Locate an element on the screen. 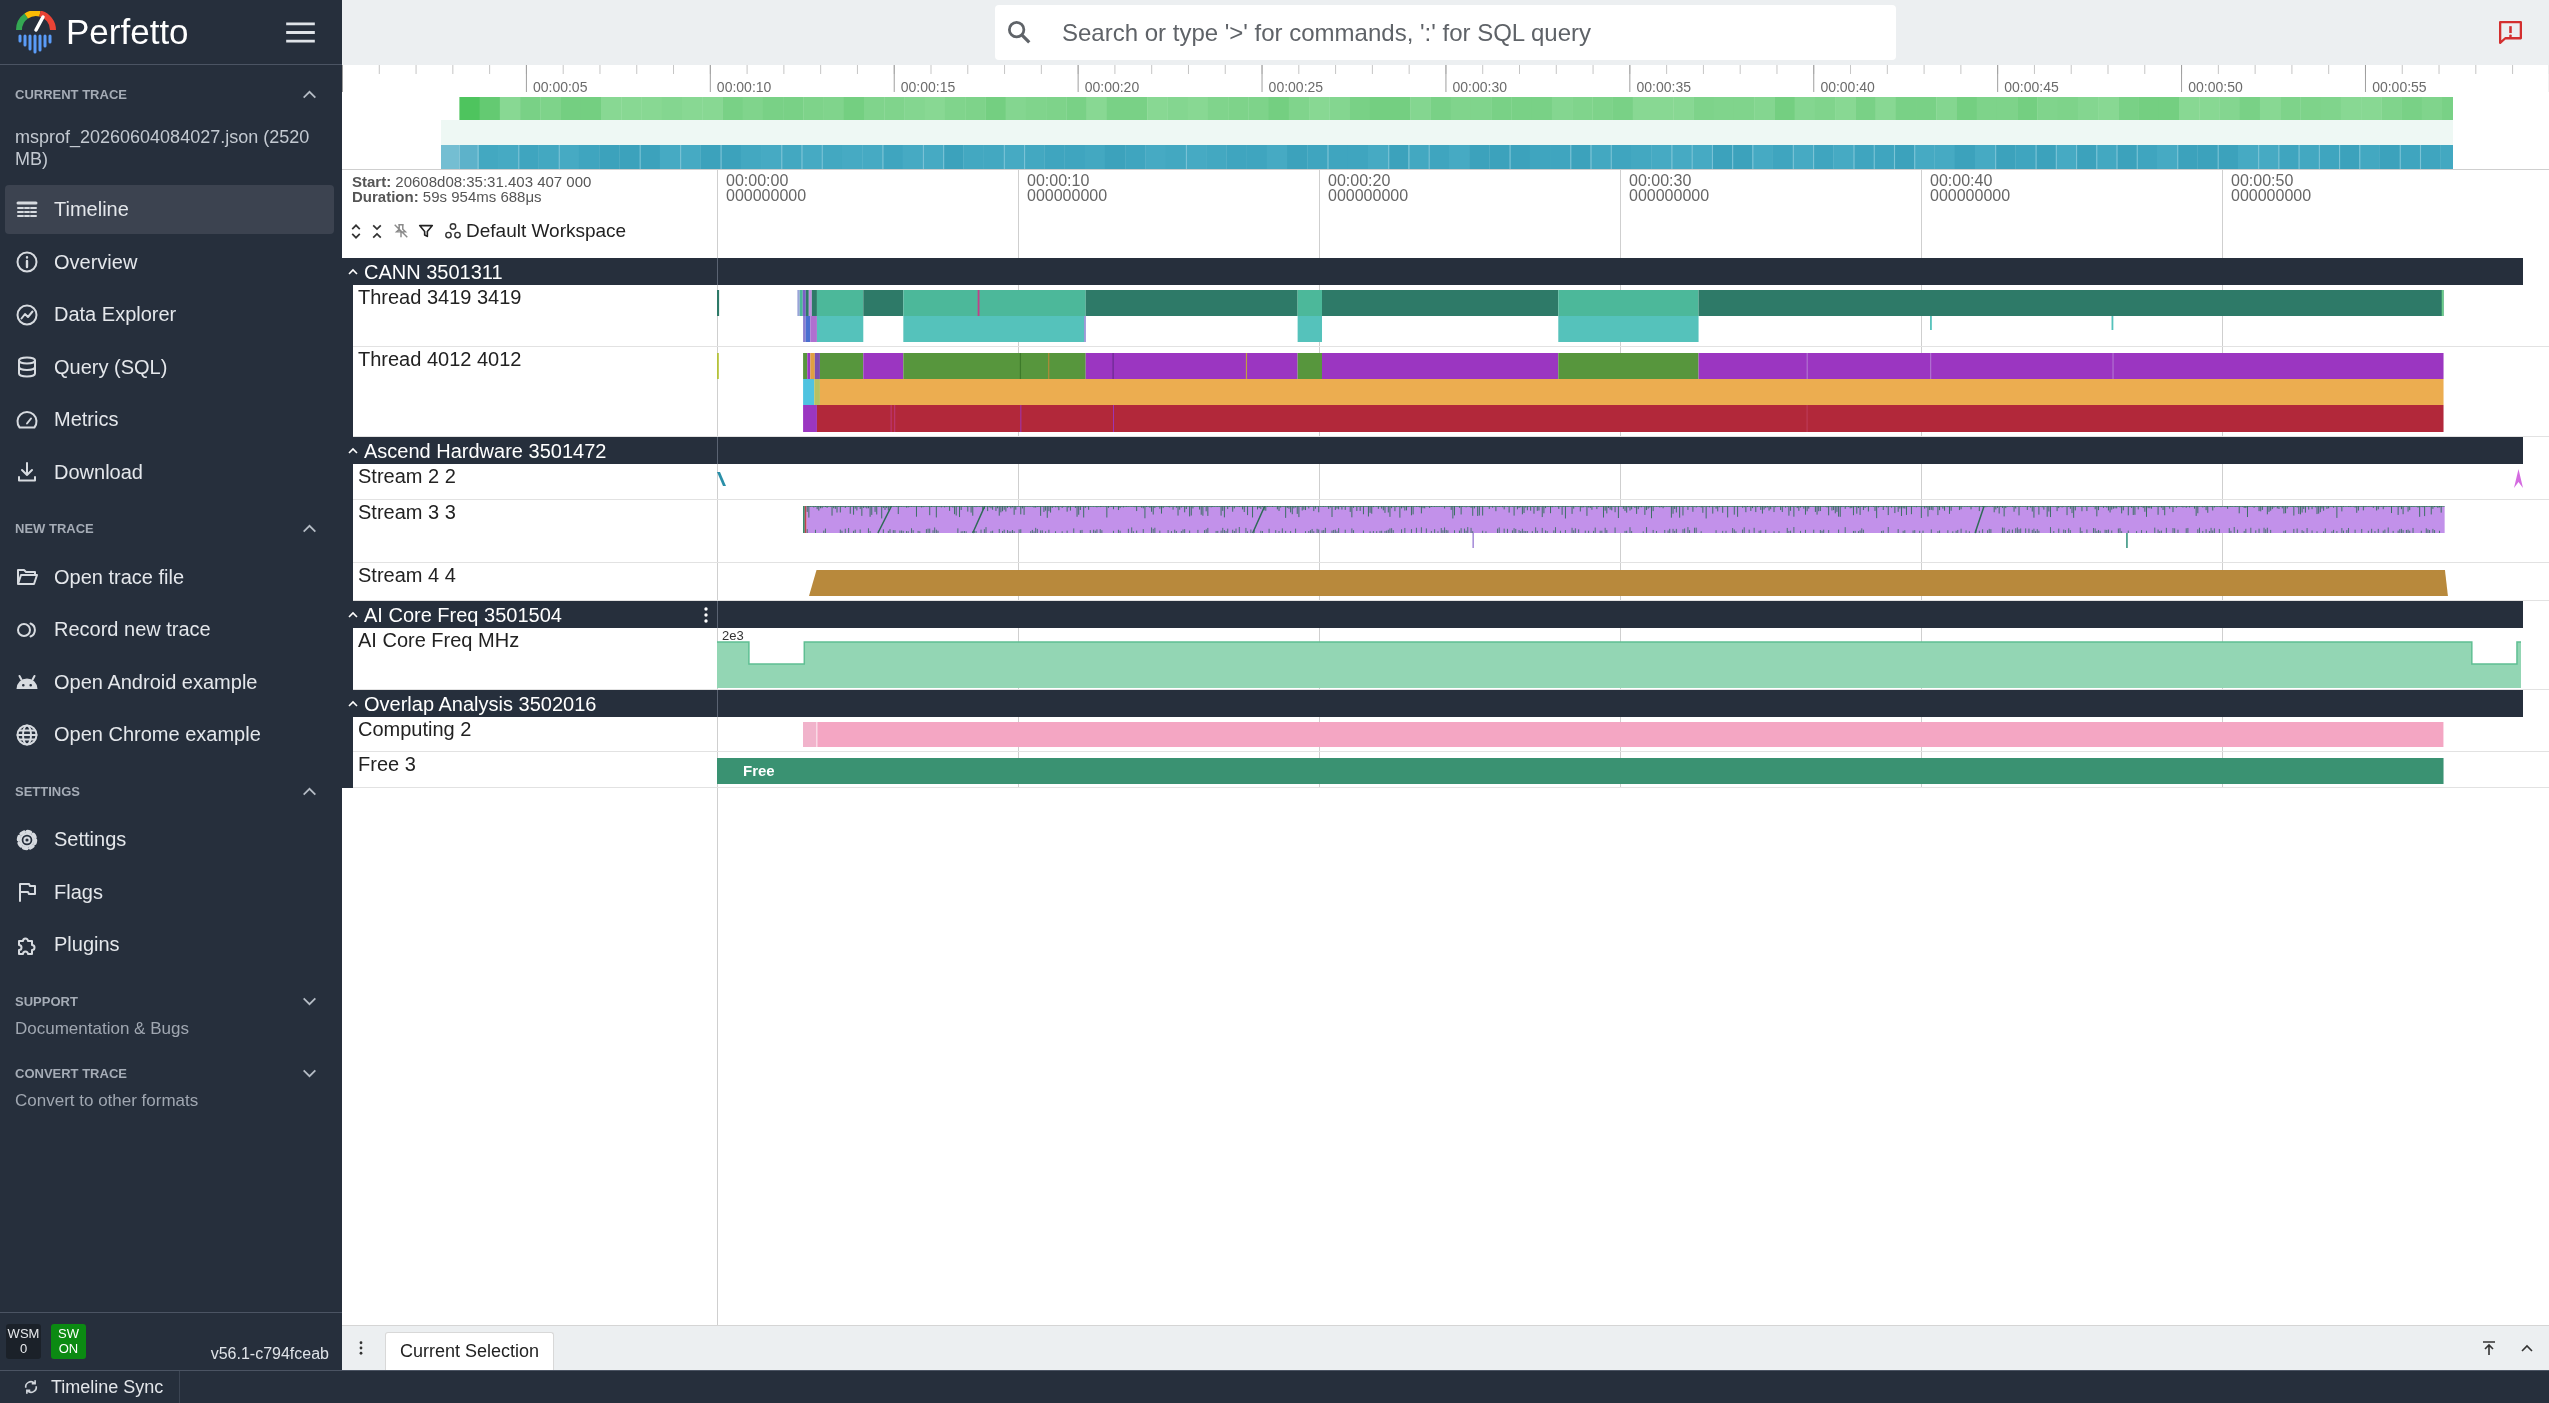 The width and height of the screenshot is (2549, 1403). three-circles-icon is located at coordinates (453, 231).